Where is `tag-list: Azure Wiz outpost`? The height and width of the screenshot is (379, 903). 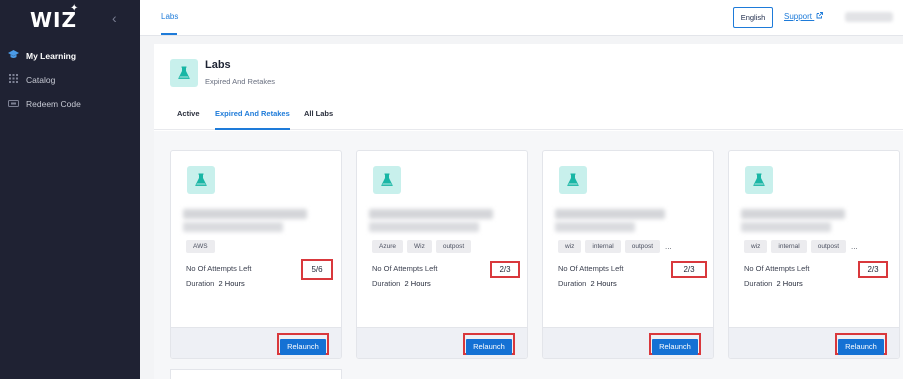
tag-list: Azure Wiz outpost is located at coordinates (422, 246).